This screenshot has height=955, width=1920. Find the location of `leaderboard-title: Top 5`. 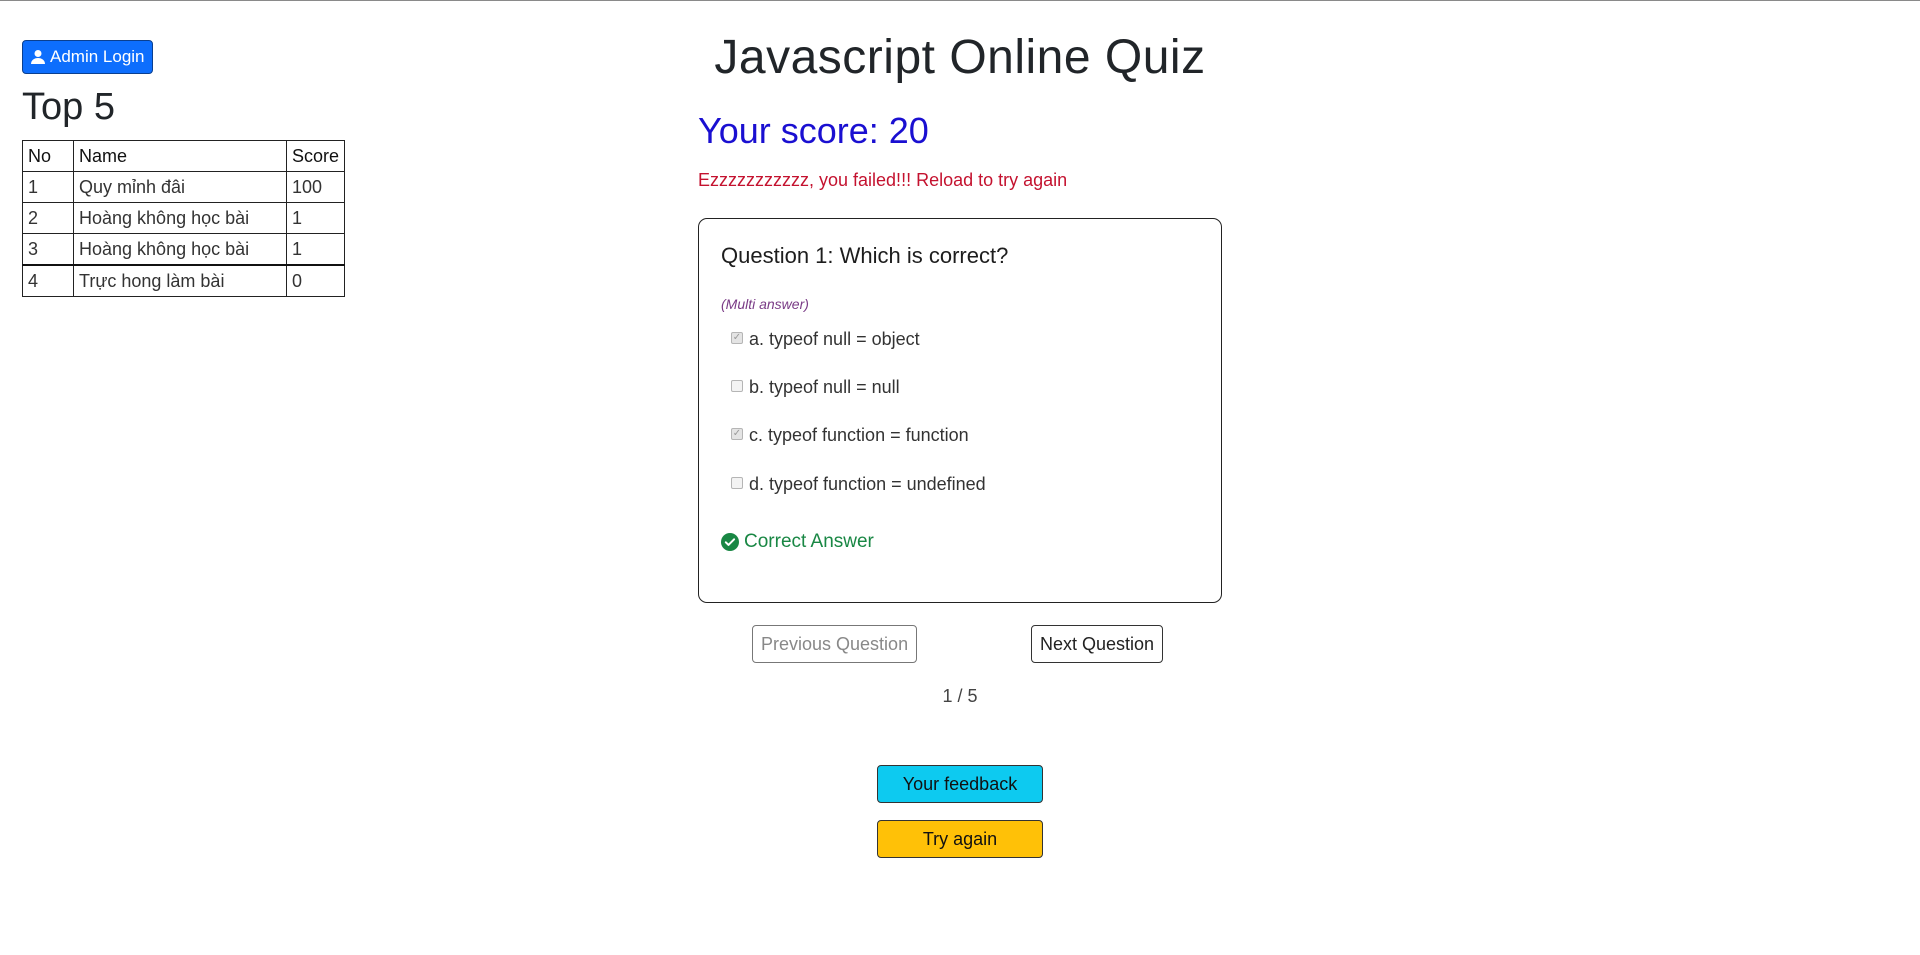

leaderboard-title: Top 5 is located at coordinates (68, 107).